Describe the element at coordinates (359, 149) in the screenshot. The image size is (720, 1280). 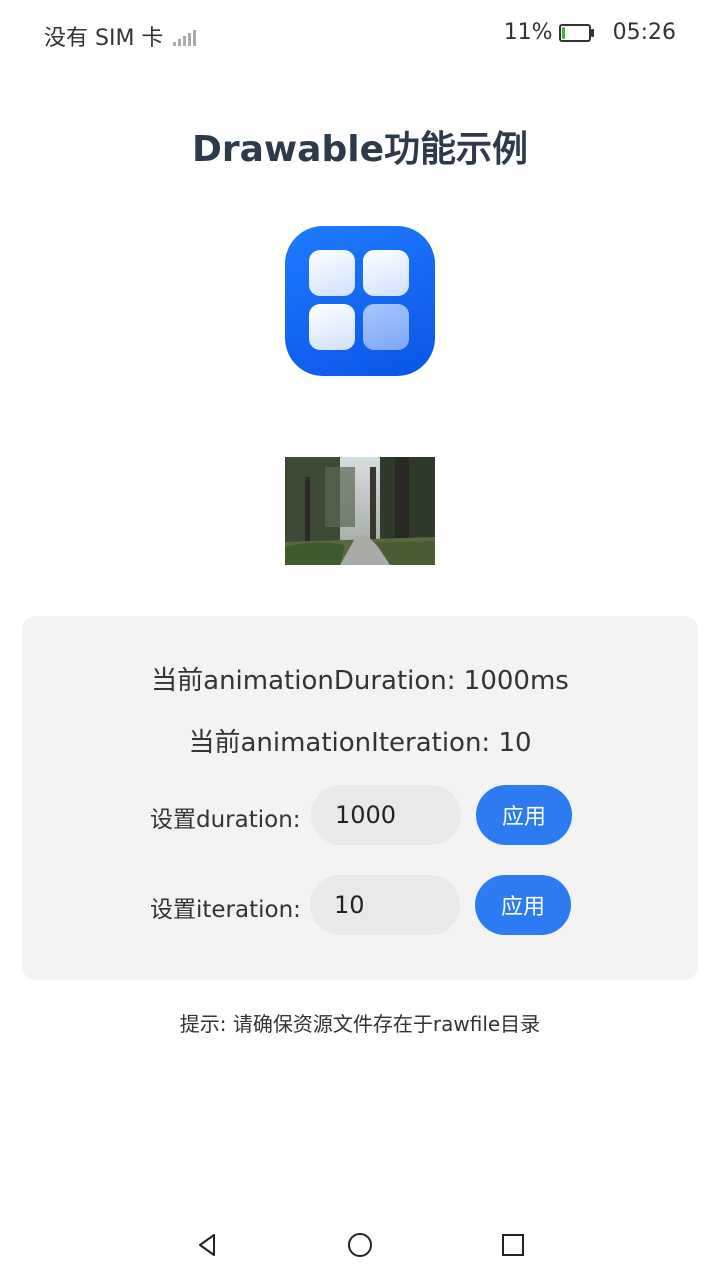
I see `page-title: Drawable功能示例` at that location.